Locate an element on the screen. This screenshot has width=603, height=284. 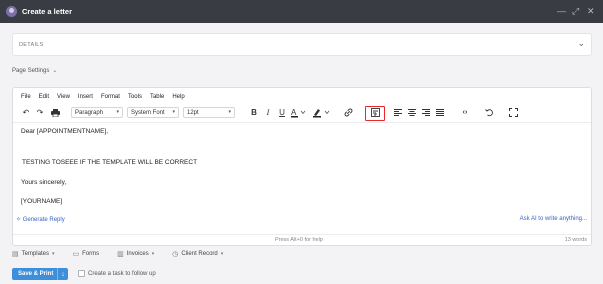
document-icon: ▤ is located at coordinates (15, 254).